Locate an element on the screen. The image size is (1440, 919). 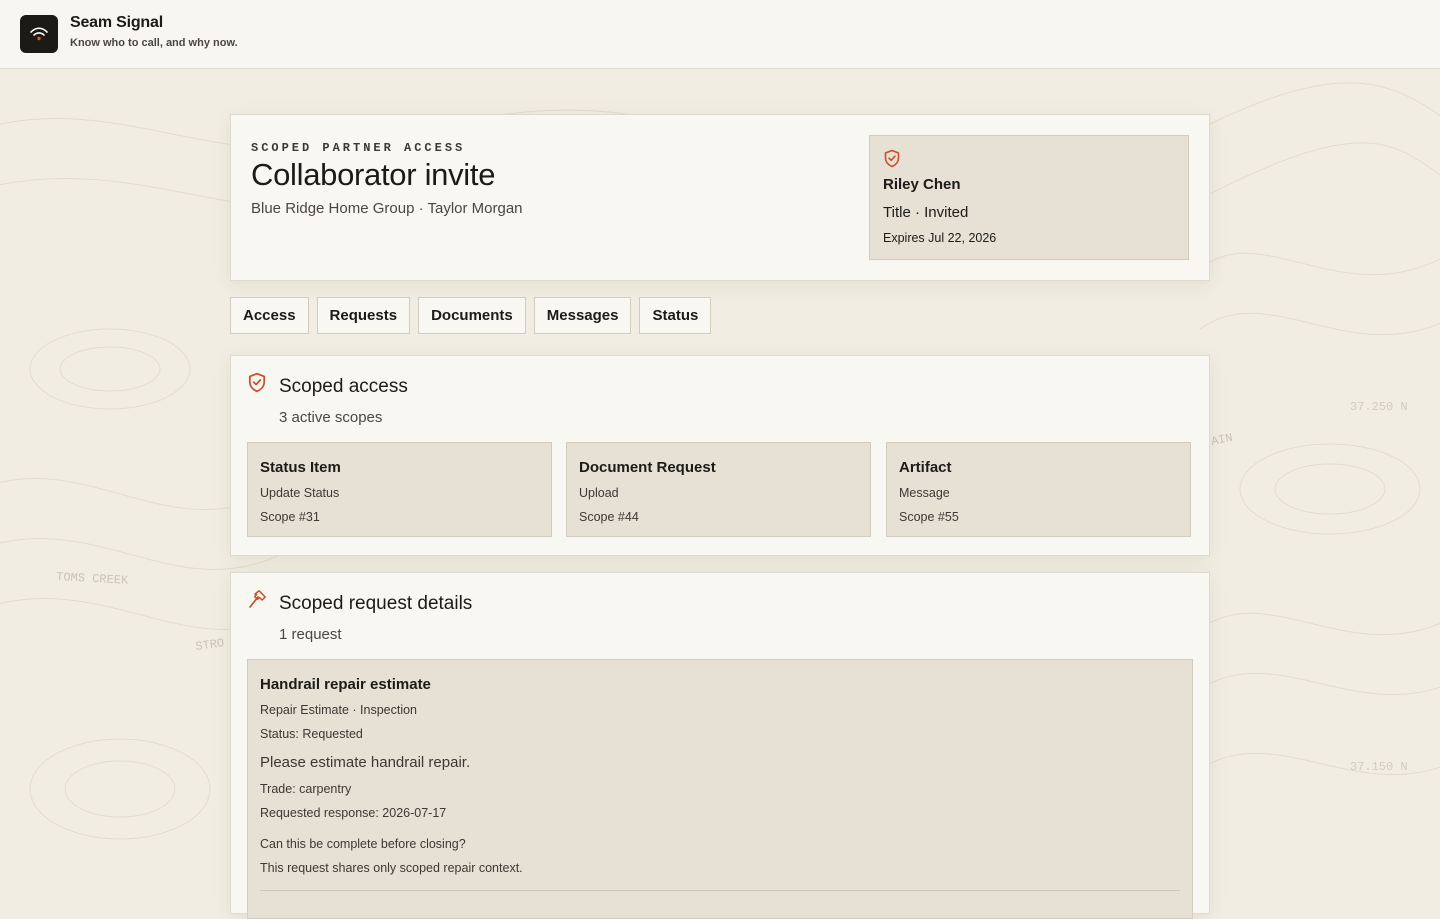
invite-expiry: Expires Jul 22, 2026 is located at coordinates (940, 238).